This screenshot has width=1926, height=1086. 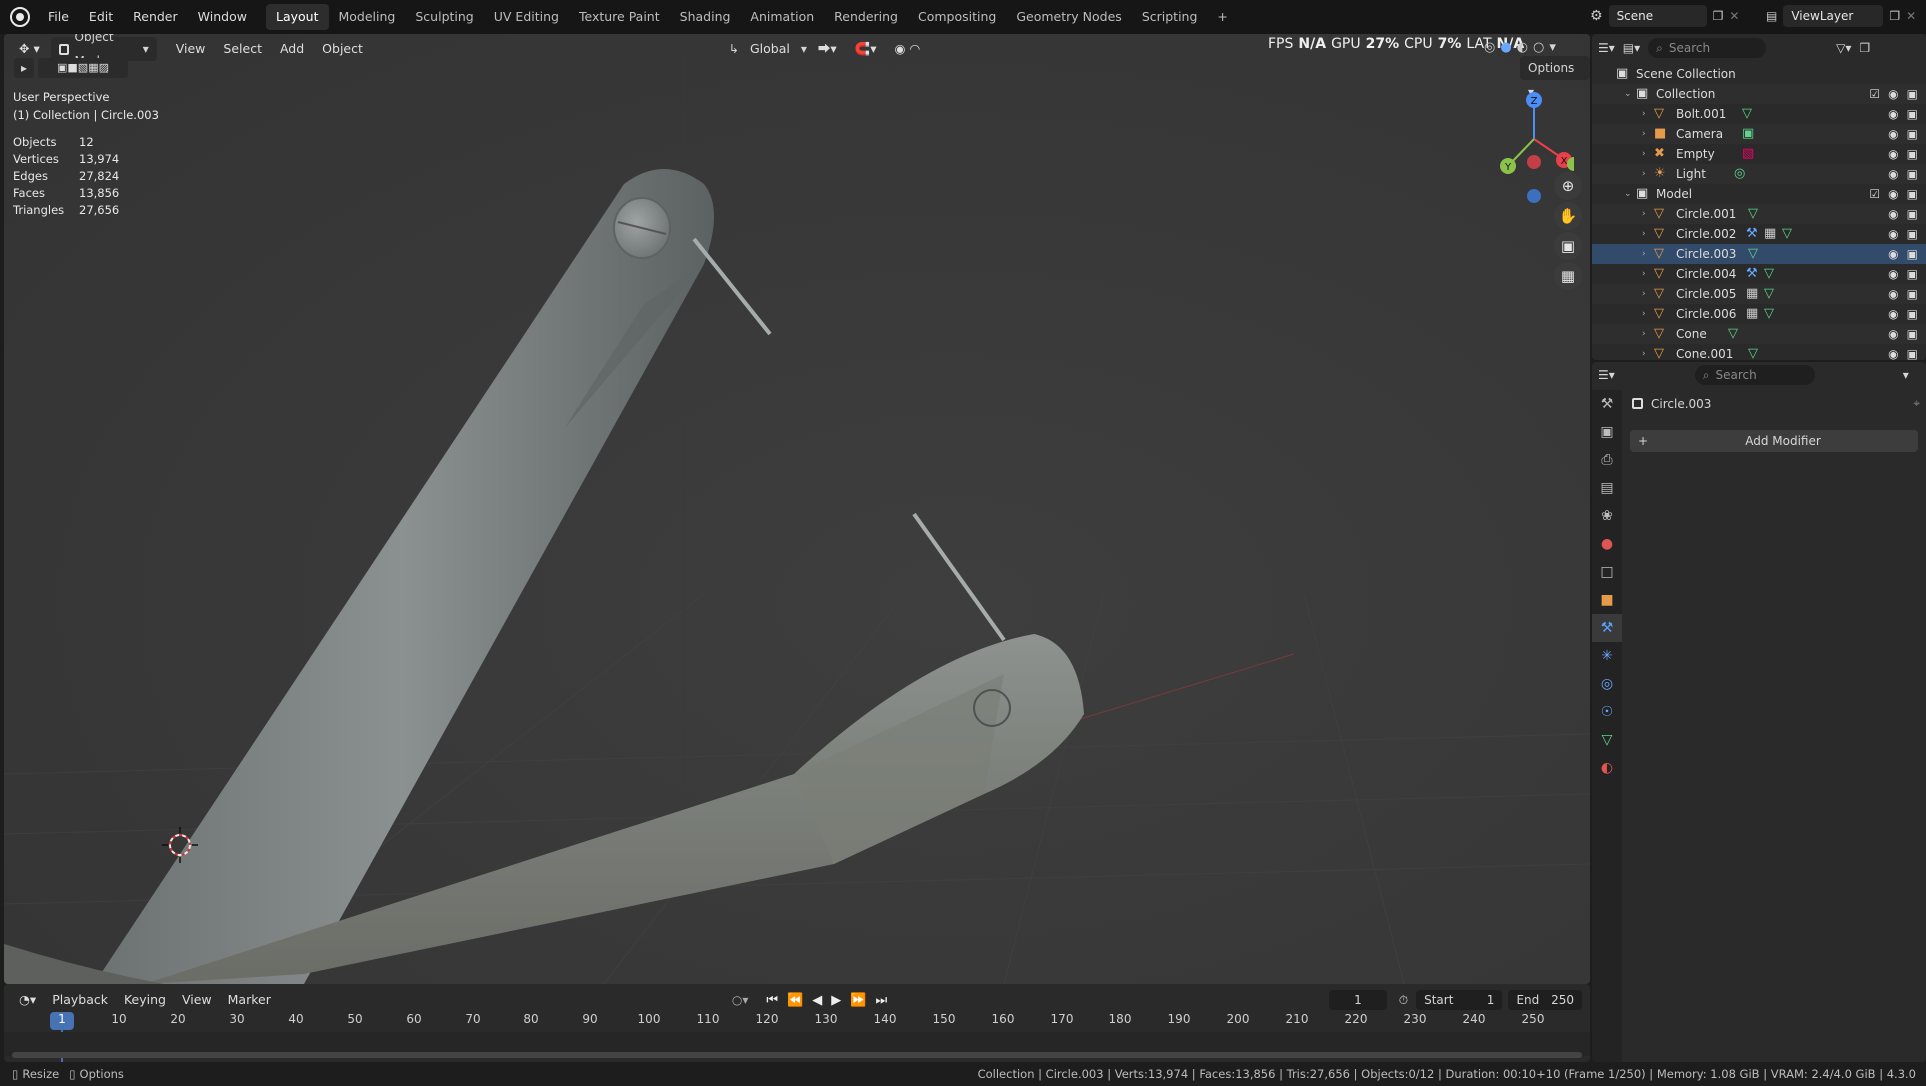 What do you see at coordinates (817, 1000) in the screenshot?
I see `play-reverse-icon: ◀` at bounding box center [817, 1000].